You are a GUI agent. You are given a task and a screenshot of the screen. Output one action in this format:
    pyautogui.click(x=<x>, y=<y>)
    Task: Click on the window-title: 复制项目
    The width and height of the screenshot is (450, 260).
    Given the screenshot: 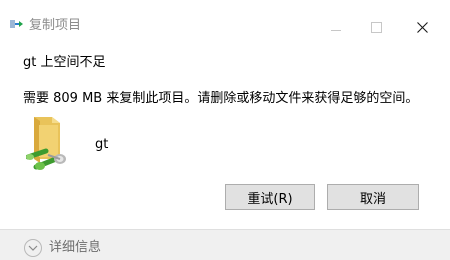 What is the action you would take?
    pyautogui.click(x=55, y=25)
    